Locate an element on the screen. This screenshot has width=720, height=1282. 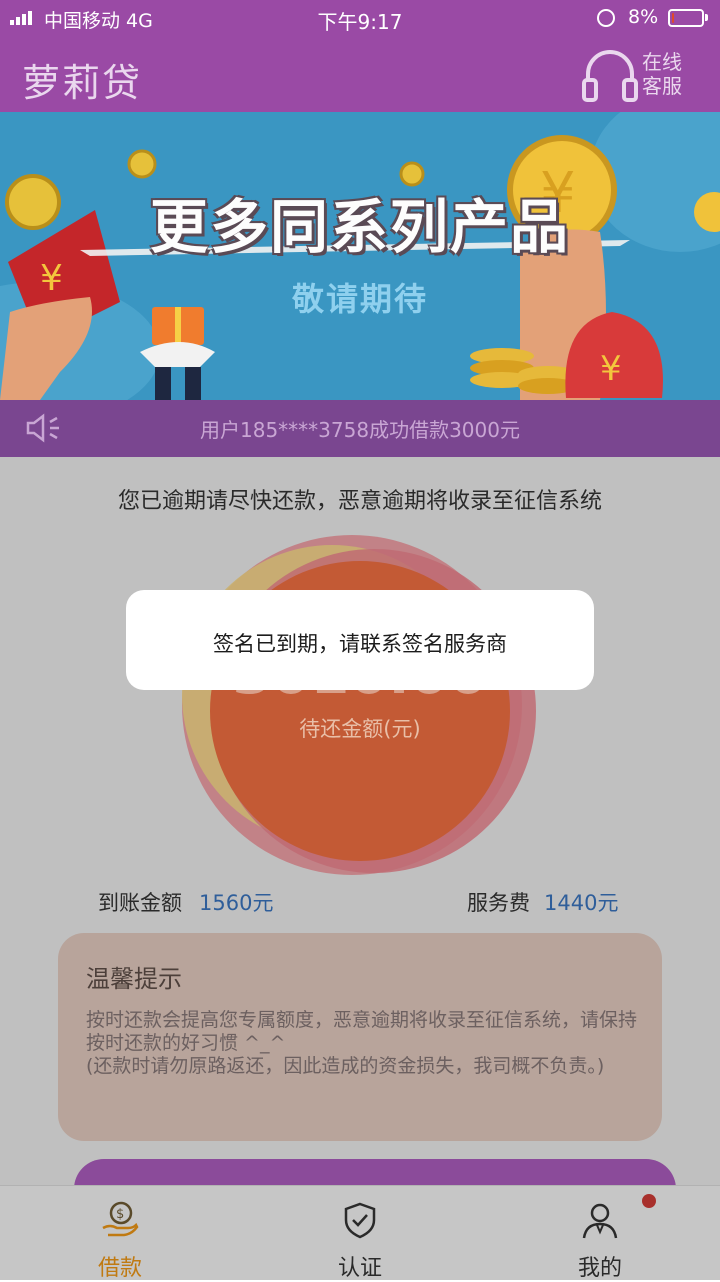
app-title: 萝莉贷 is located at coordinates (82, 83).